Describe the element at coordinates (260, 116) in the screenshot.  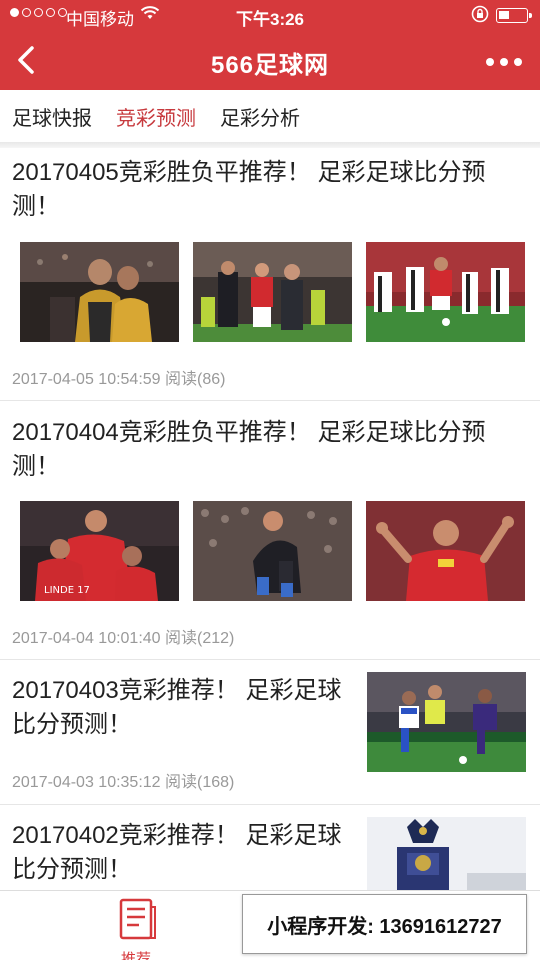
I see `tab-lottery-analysis: 足彩分析` at that location.